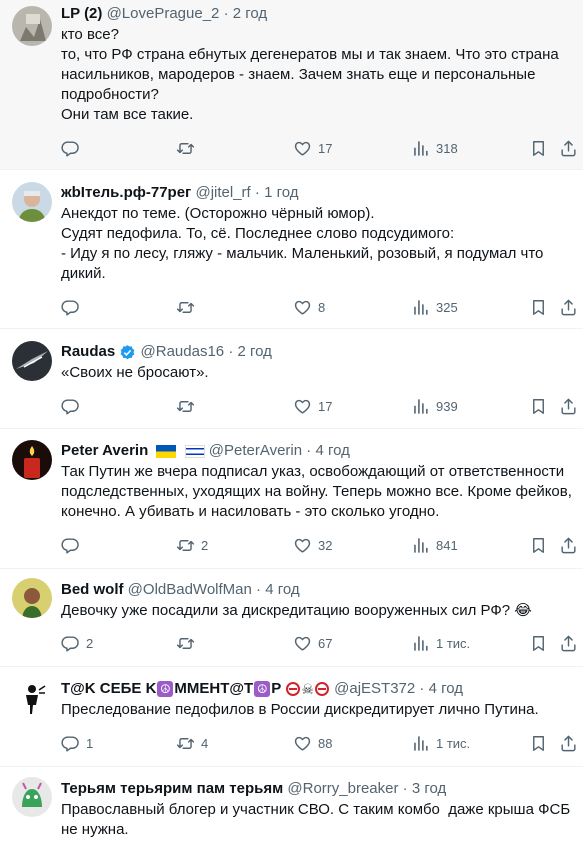 The height and width of the screenshot is (846, 583). What do you see at coordinates (312, 643) in the screenshot?
I see `like-button: 67` at bounding box center [312, 643].